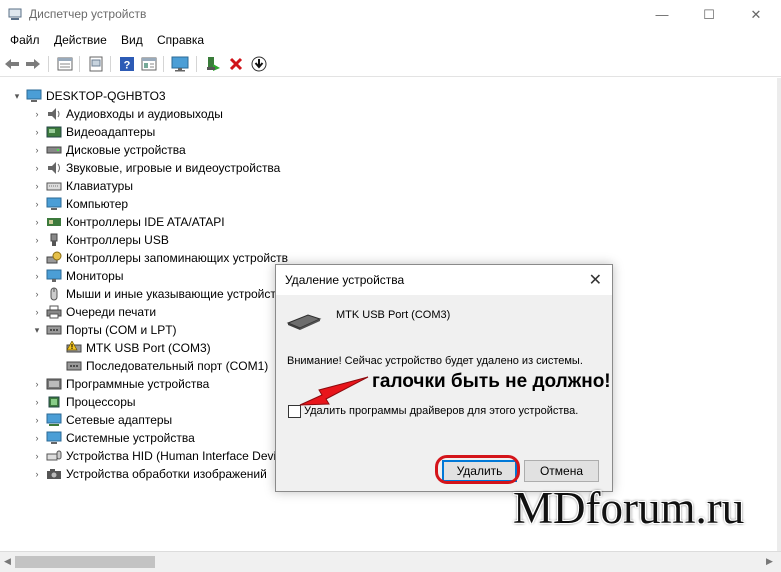 This screenshot has height=572, width=781. I want to click on tree-item-label: Контроллеры USB, so click(117, 240).